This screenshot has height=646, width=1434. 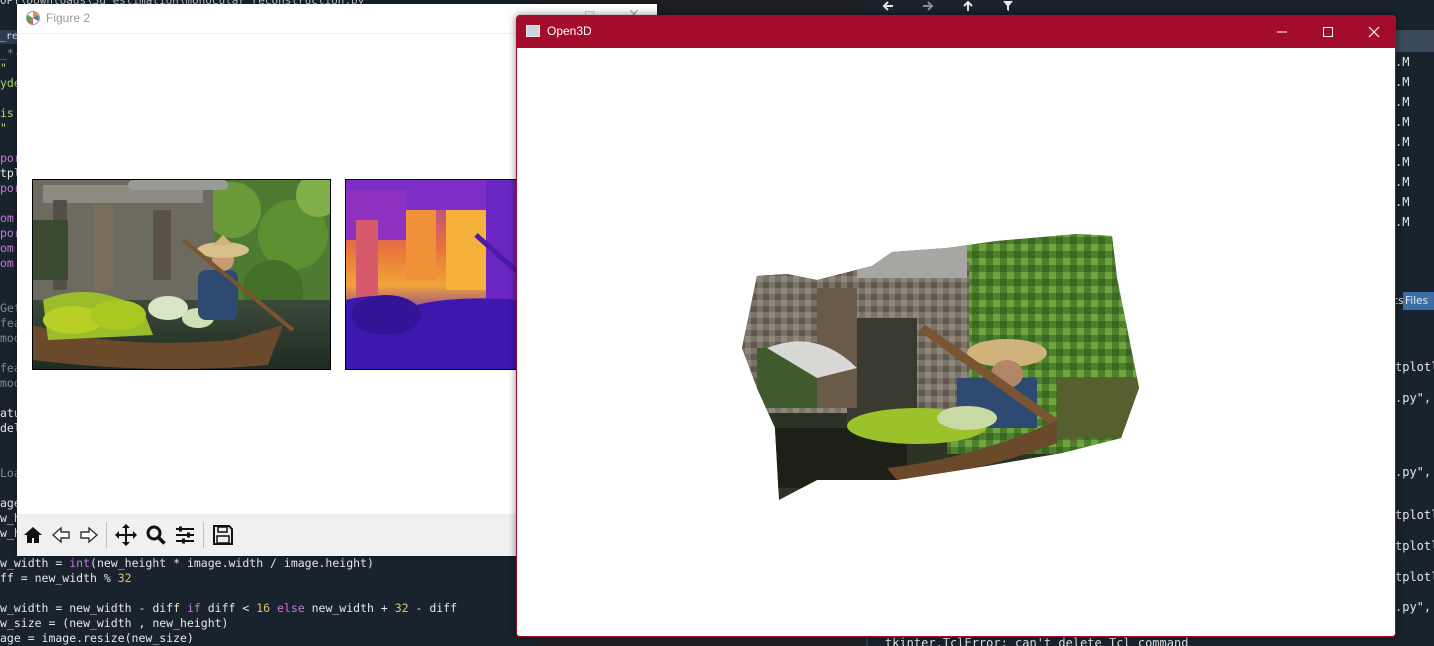 I want to click on code-token: 16, so click(x=263, y=608).